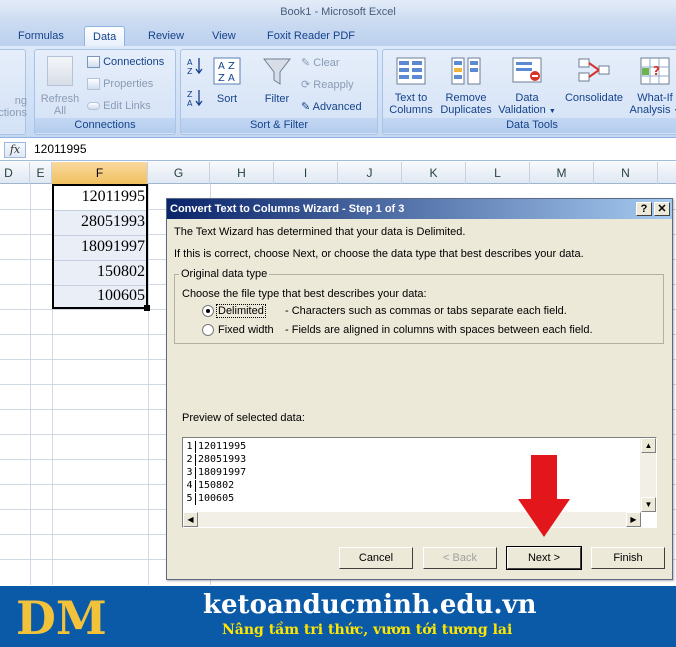  What do you see at coordinates (166, 36) in the screenshot?
I see `tab-review: Review` at bounding box center [166, 36].